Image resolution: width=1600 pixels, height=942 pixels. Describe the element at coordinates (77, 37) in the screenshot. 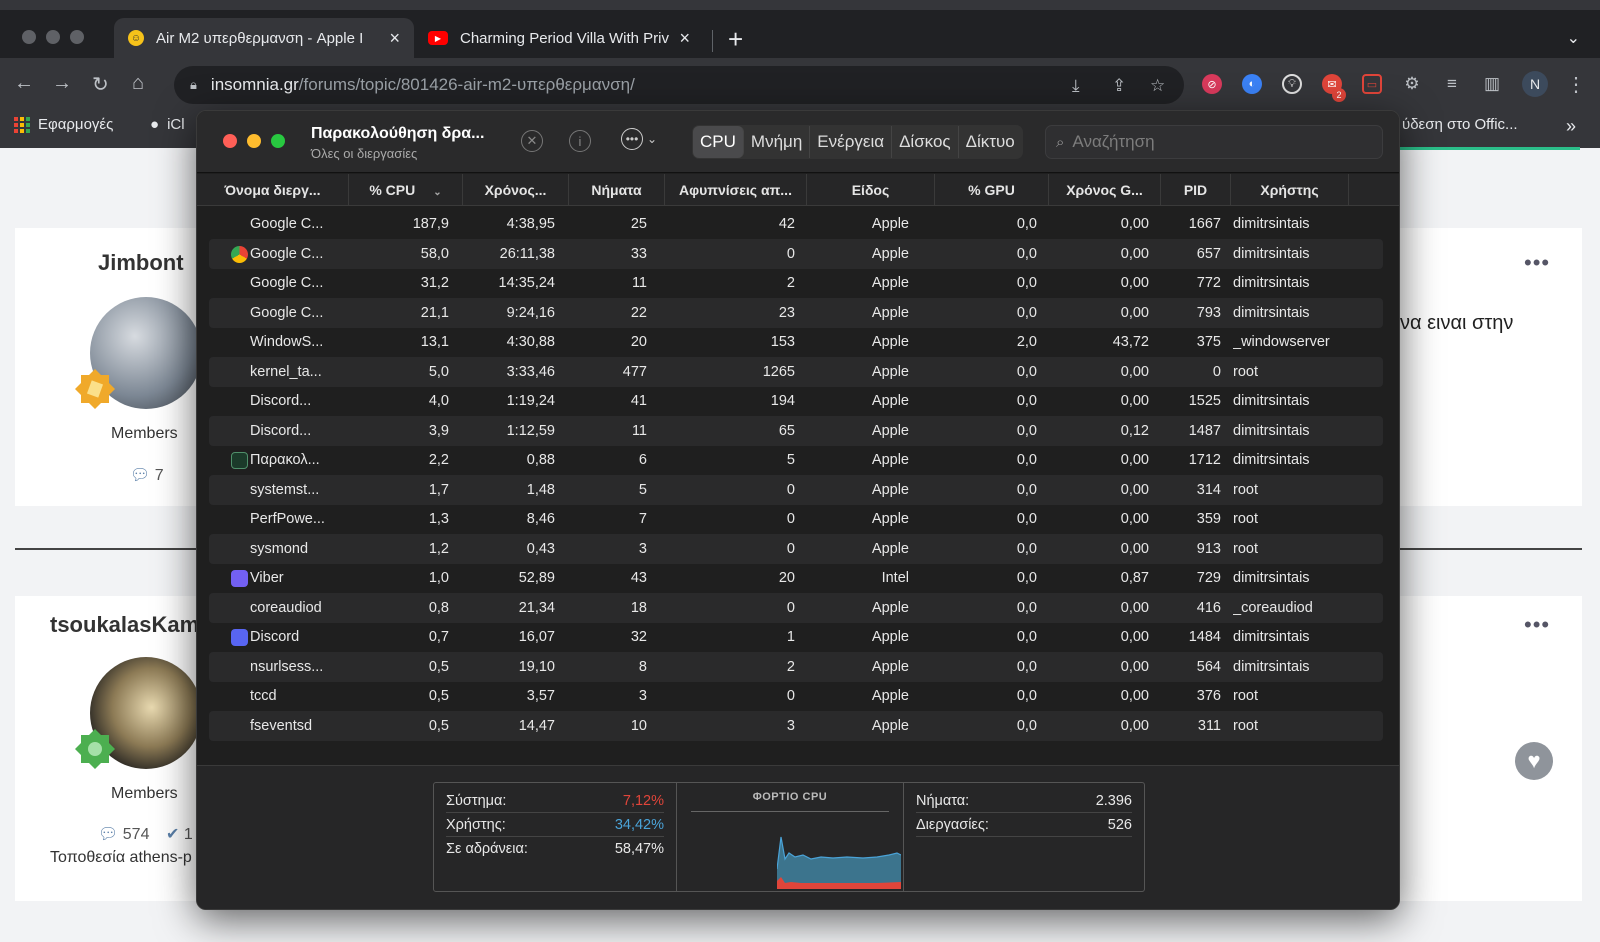

I see `window-zoom-button` at that location.